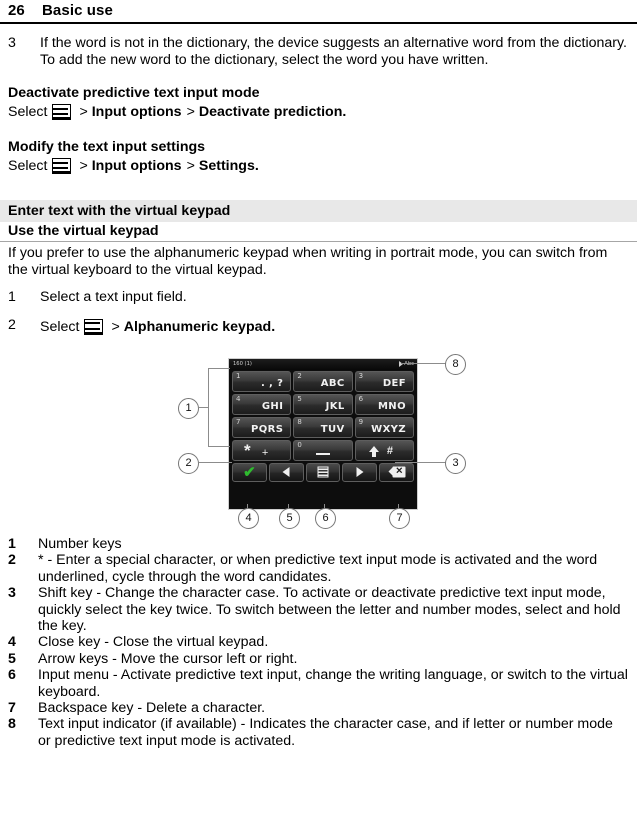 This screenshot has height=839, width=637. What do you see at coordinates (455, 364) in the screenshot?
I see `callout-8: 8` at bounding box center [455, 364].